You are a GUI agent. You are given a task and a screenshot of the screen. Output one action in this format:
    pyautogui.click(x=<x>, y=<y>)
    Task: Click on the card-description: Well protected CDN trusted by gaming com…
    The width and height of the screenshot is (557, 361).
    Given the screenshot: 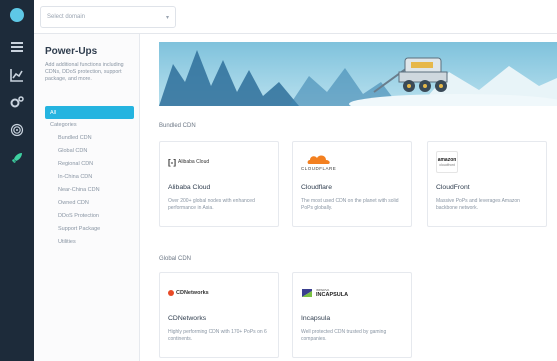 What is the action you would take?
    pyautogui.click(x=344, y=335)
    